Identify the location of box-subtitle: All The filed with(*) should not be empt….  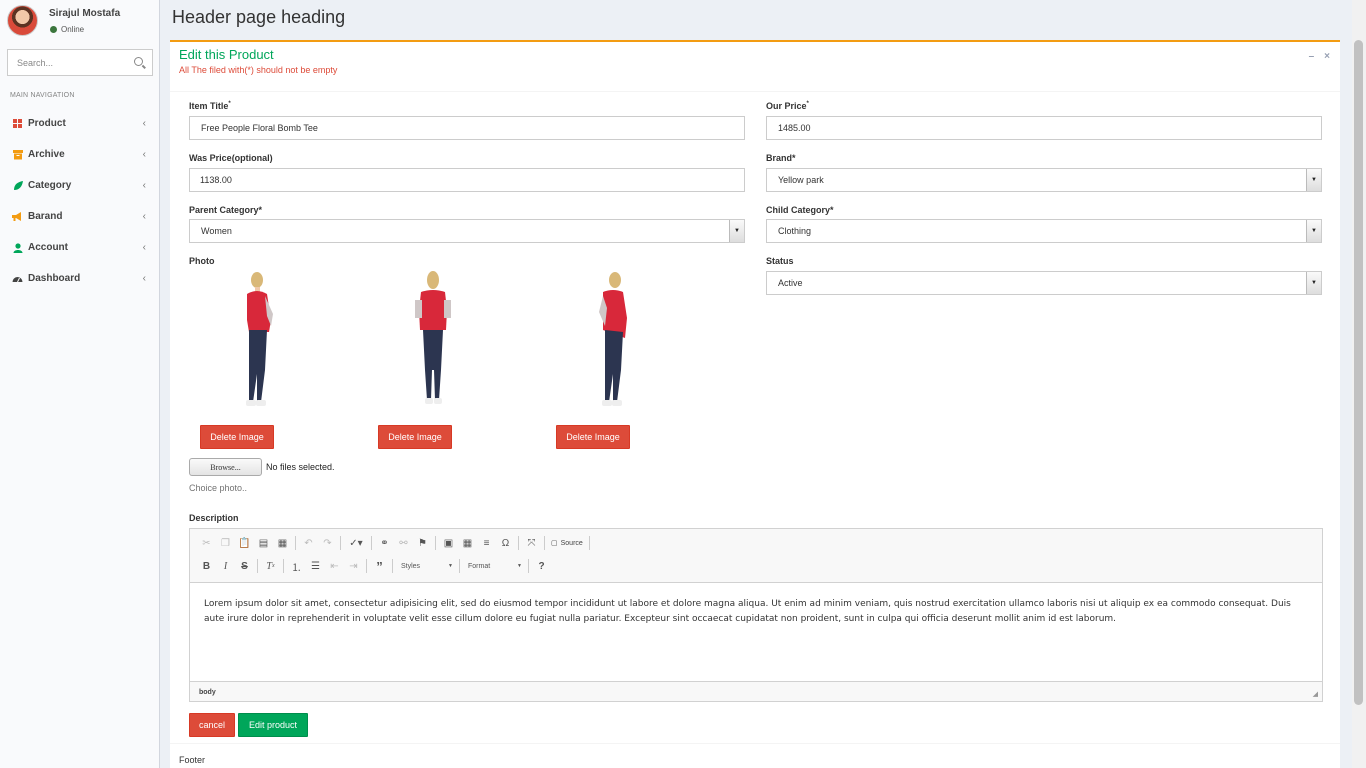
(258, 70).